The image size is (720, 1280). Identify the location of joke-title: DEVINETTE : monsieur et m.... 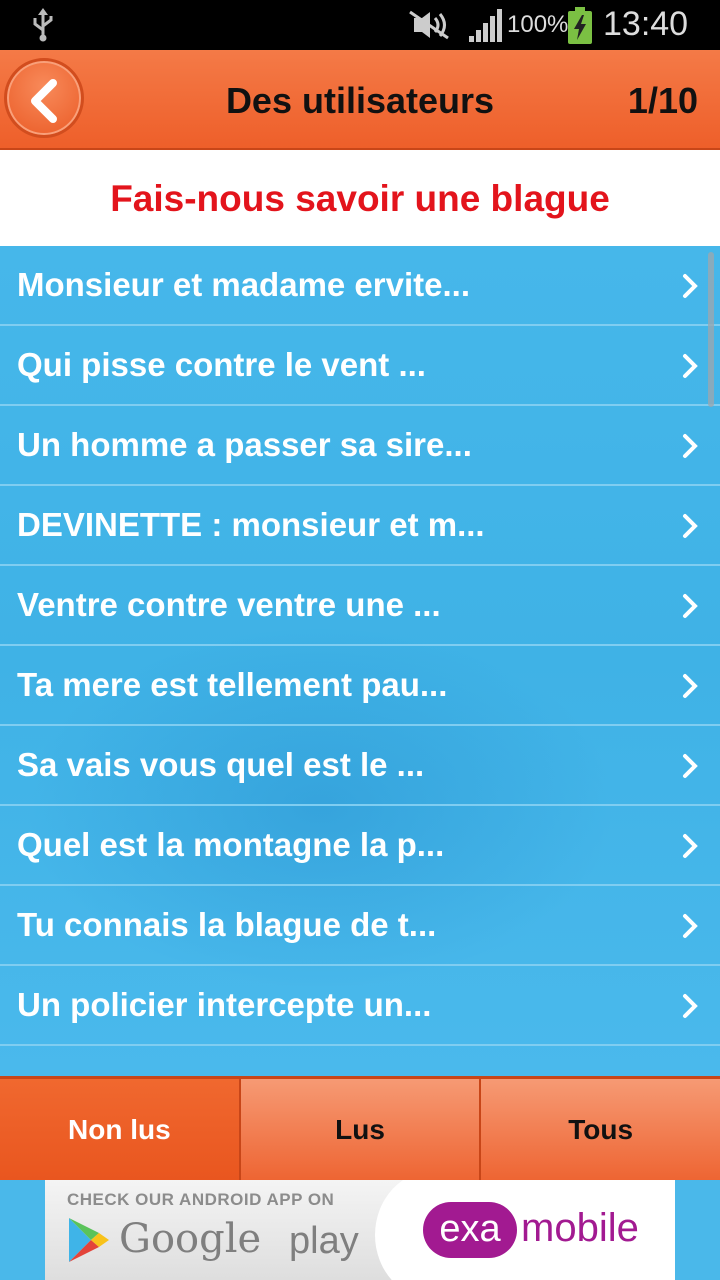
(251, 524).